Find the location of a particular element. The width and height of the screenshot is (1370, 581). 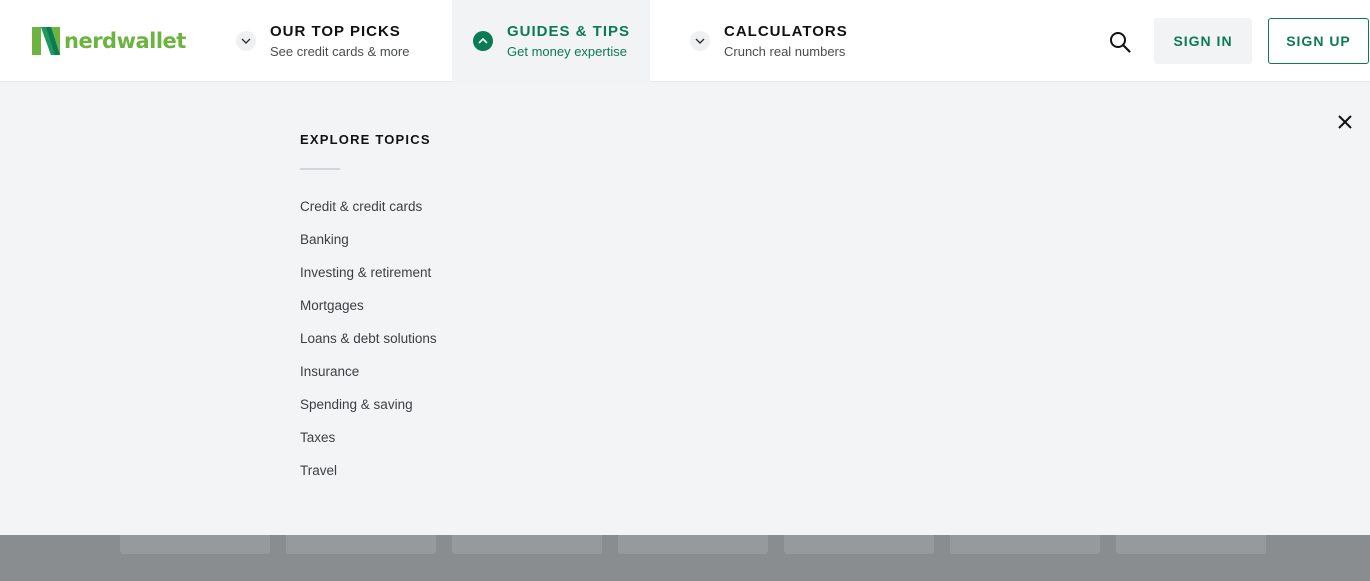

nerdwallet-logo: nerdwallet is located at coordinates (109, 41).